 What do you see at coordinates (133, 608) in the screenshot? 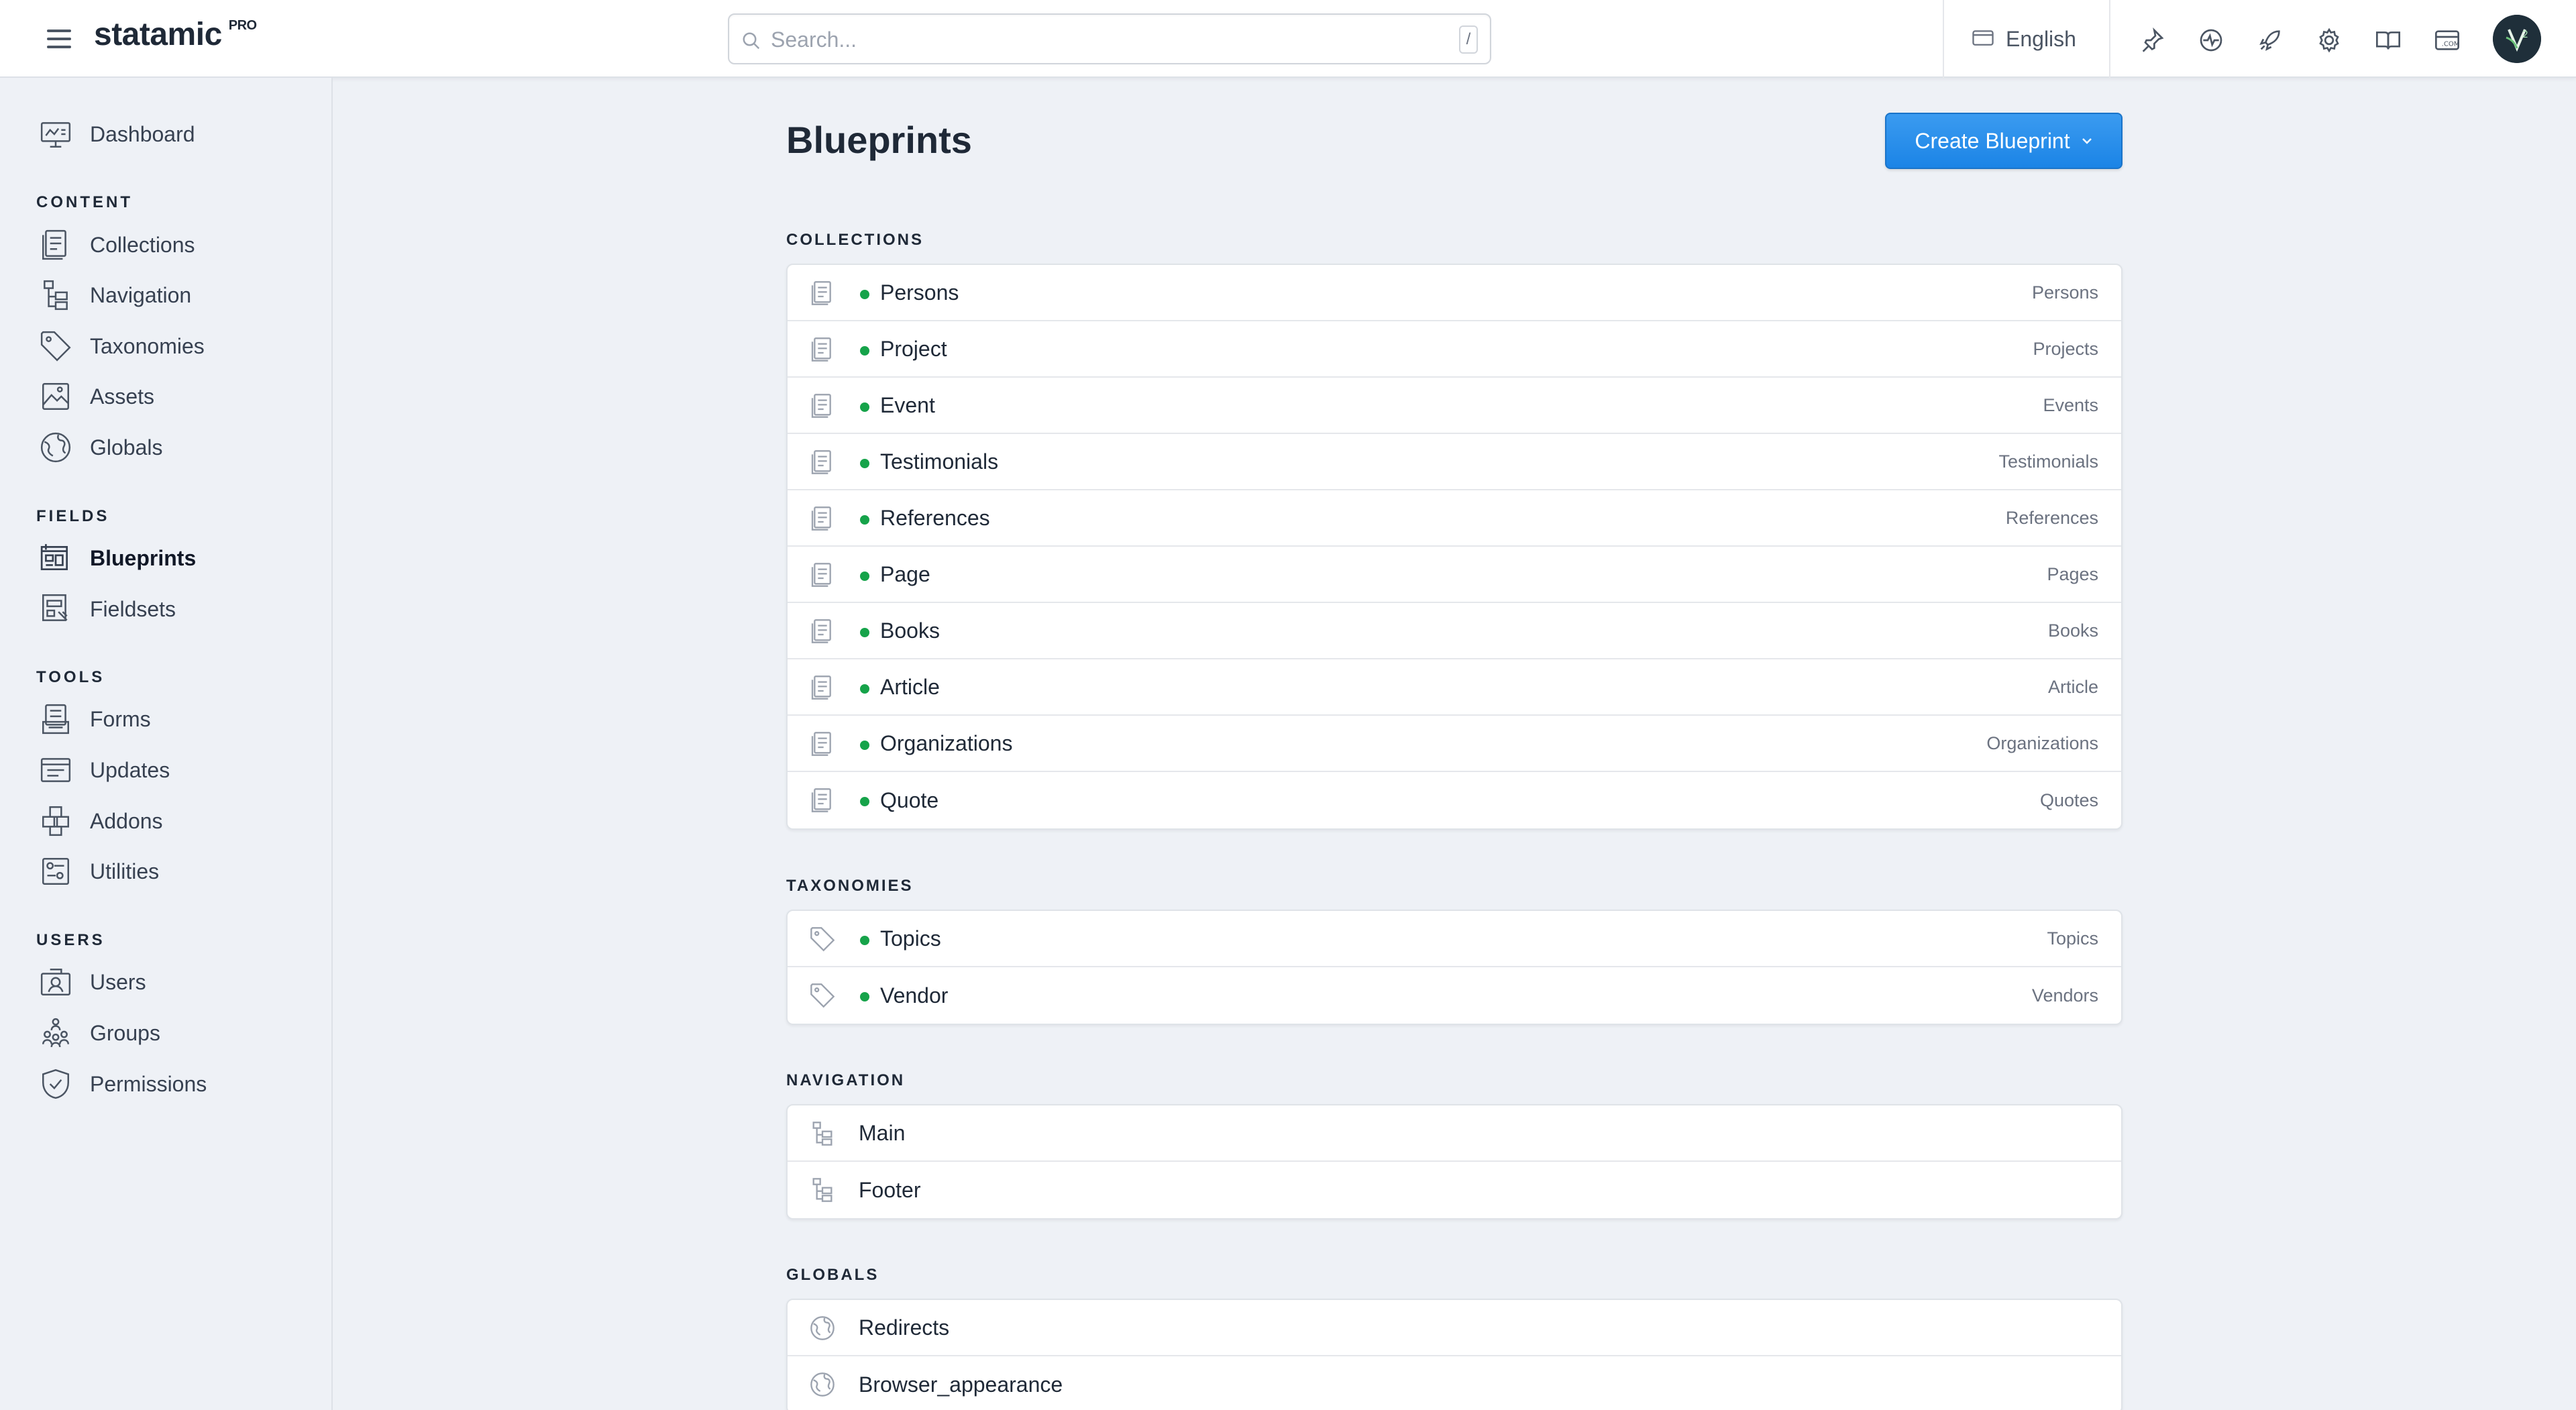
I see `sidebar-item-label: Fieldsets` at bounding box center [133, 608].